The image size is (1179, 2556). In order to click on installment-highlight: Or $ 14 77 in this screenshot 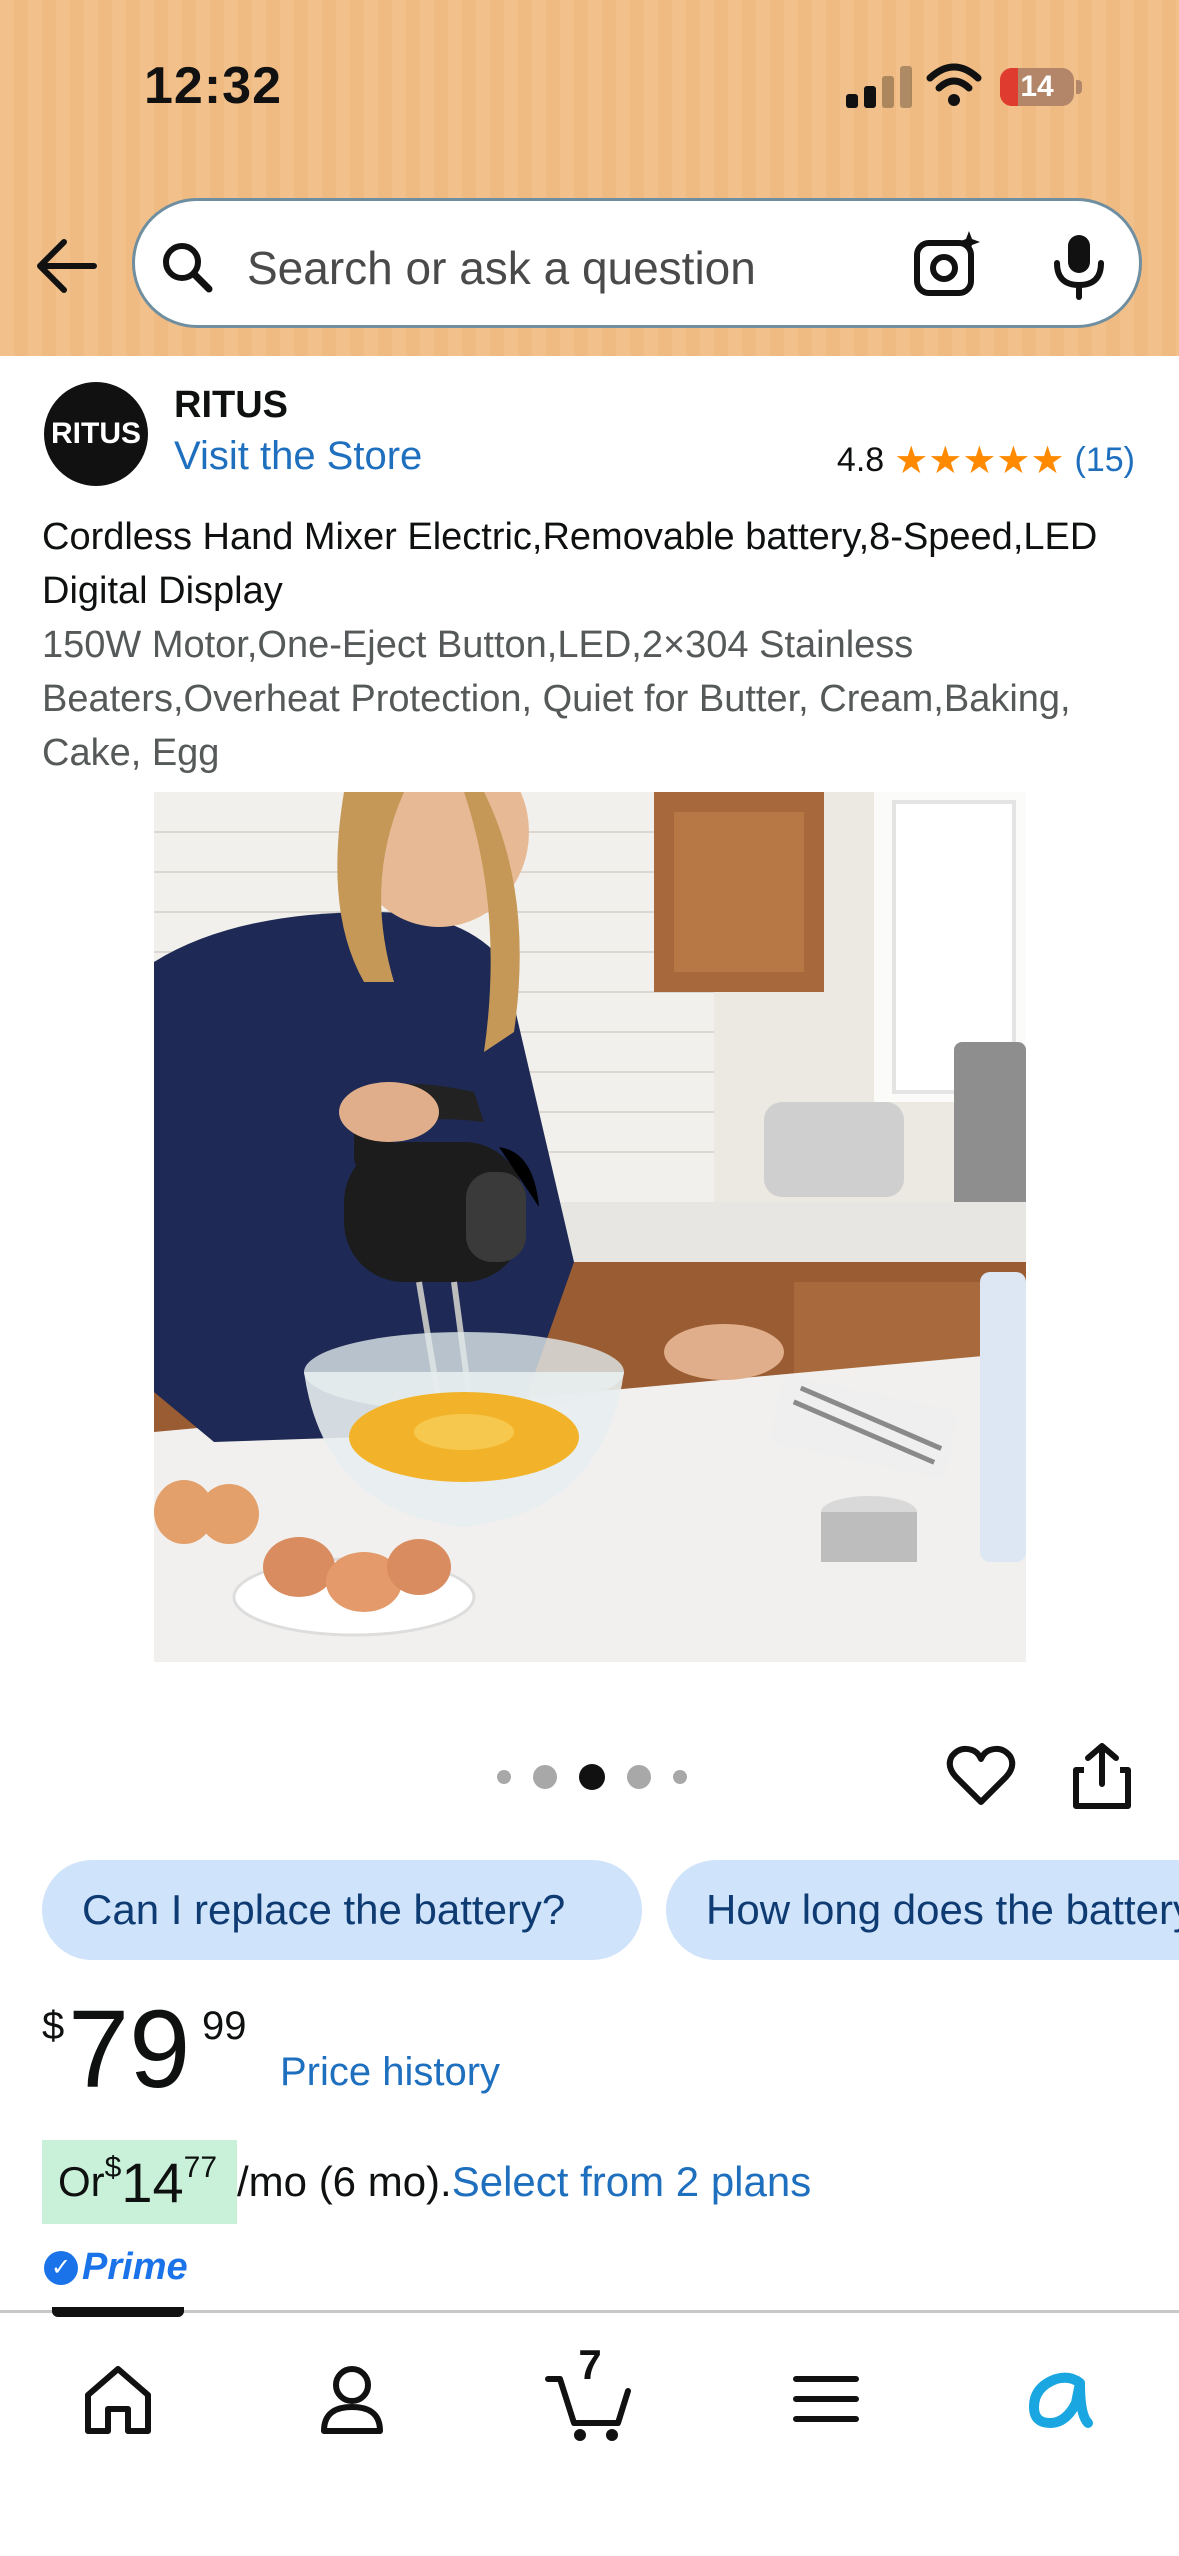, I will do `click(140, 2182)`.